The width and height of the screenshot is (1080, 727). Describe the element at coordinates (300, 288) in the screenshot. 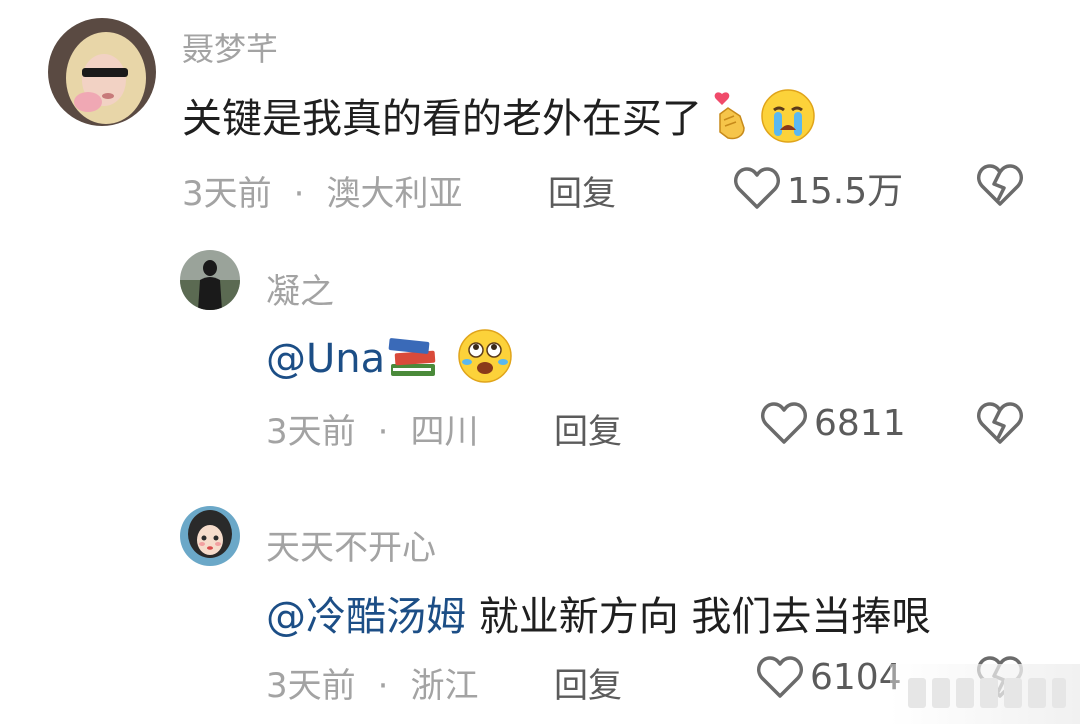

I see `username: 凝之` at that location.